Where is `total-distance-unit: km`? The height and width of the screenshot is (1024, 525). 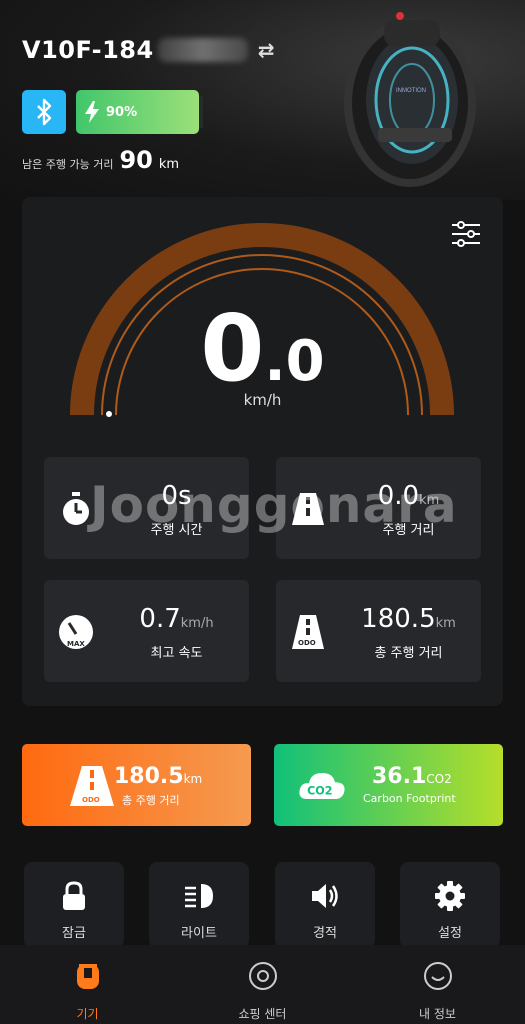
total-distance-unit: km is located at coordinates (445, 623).